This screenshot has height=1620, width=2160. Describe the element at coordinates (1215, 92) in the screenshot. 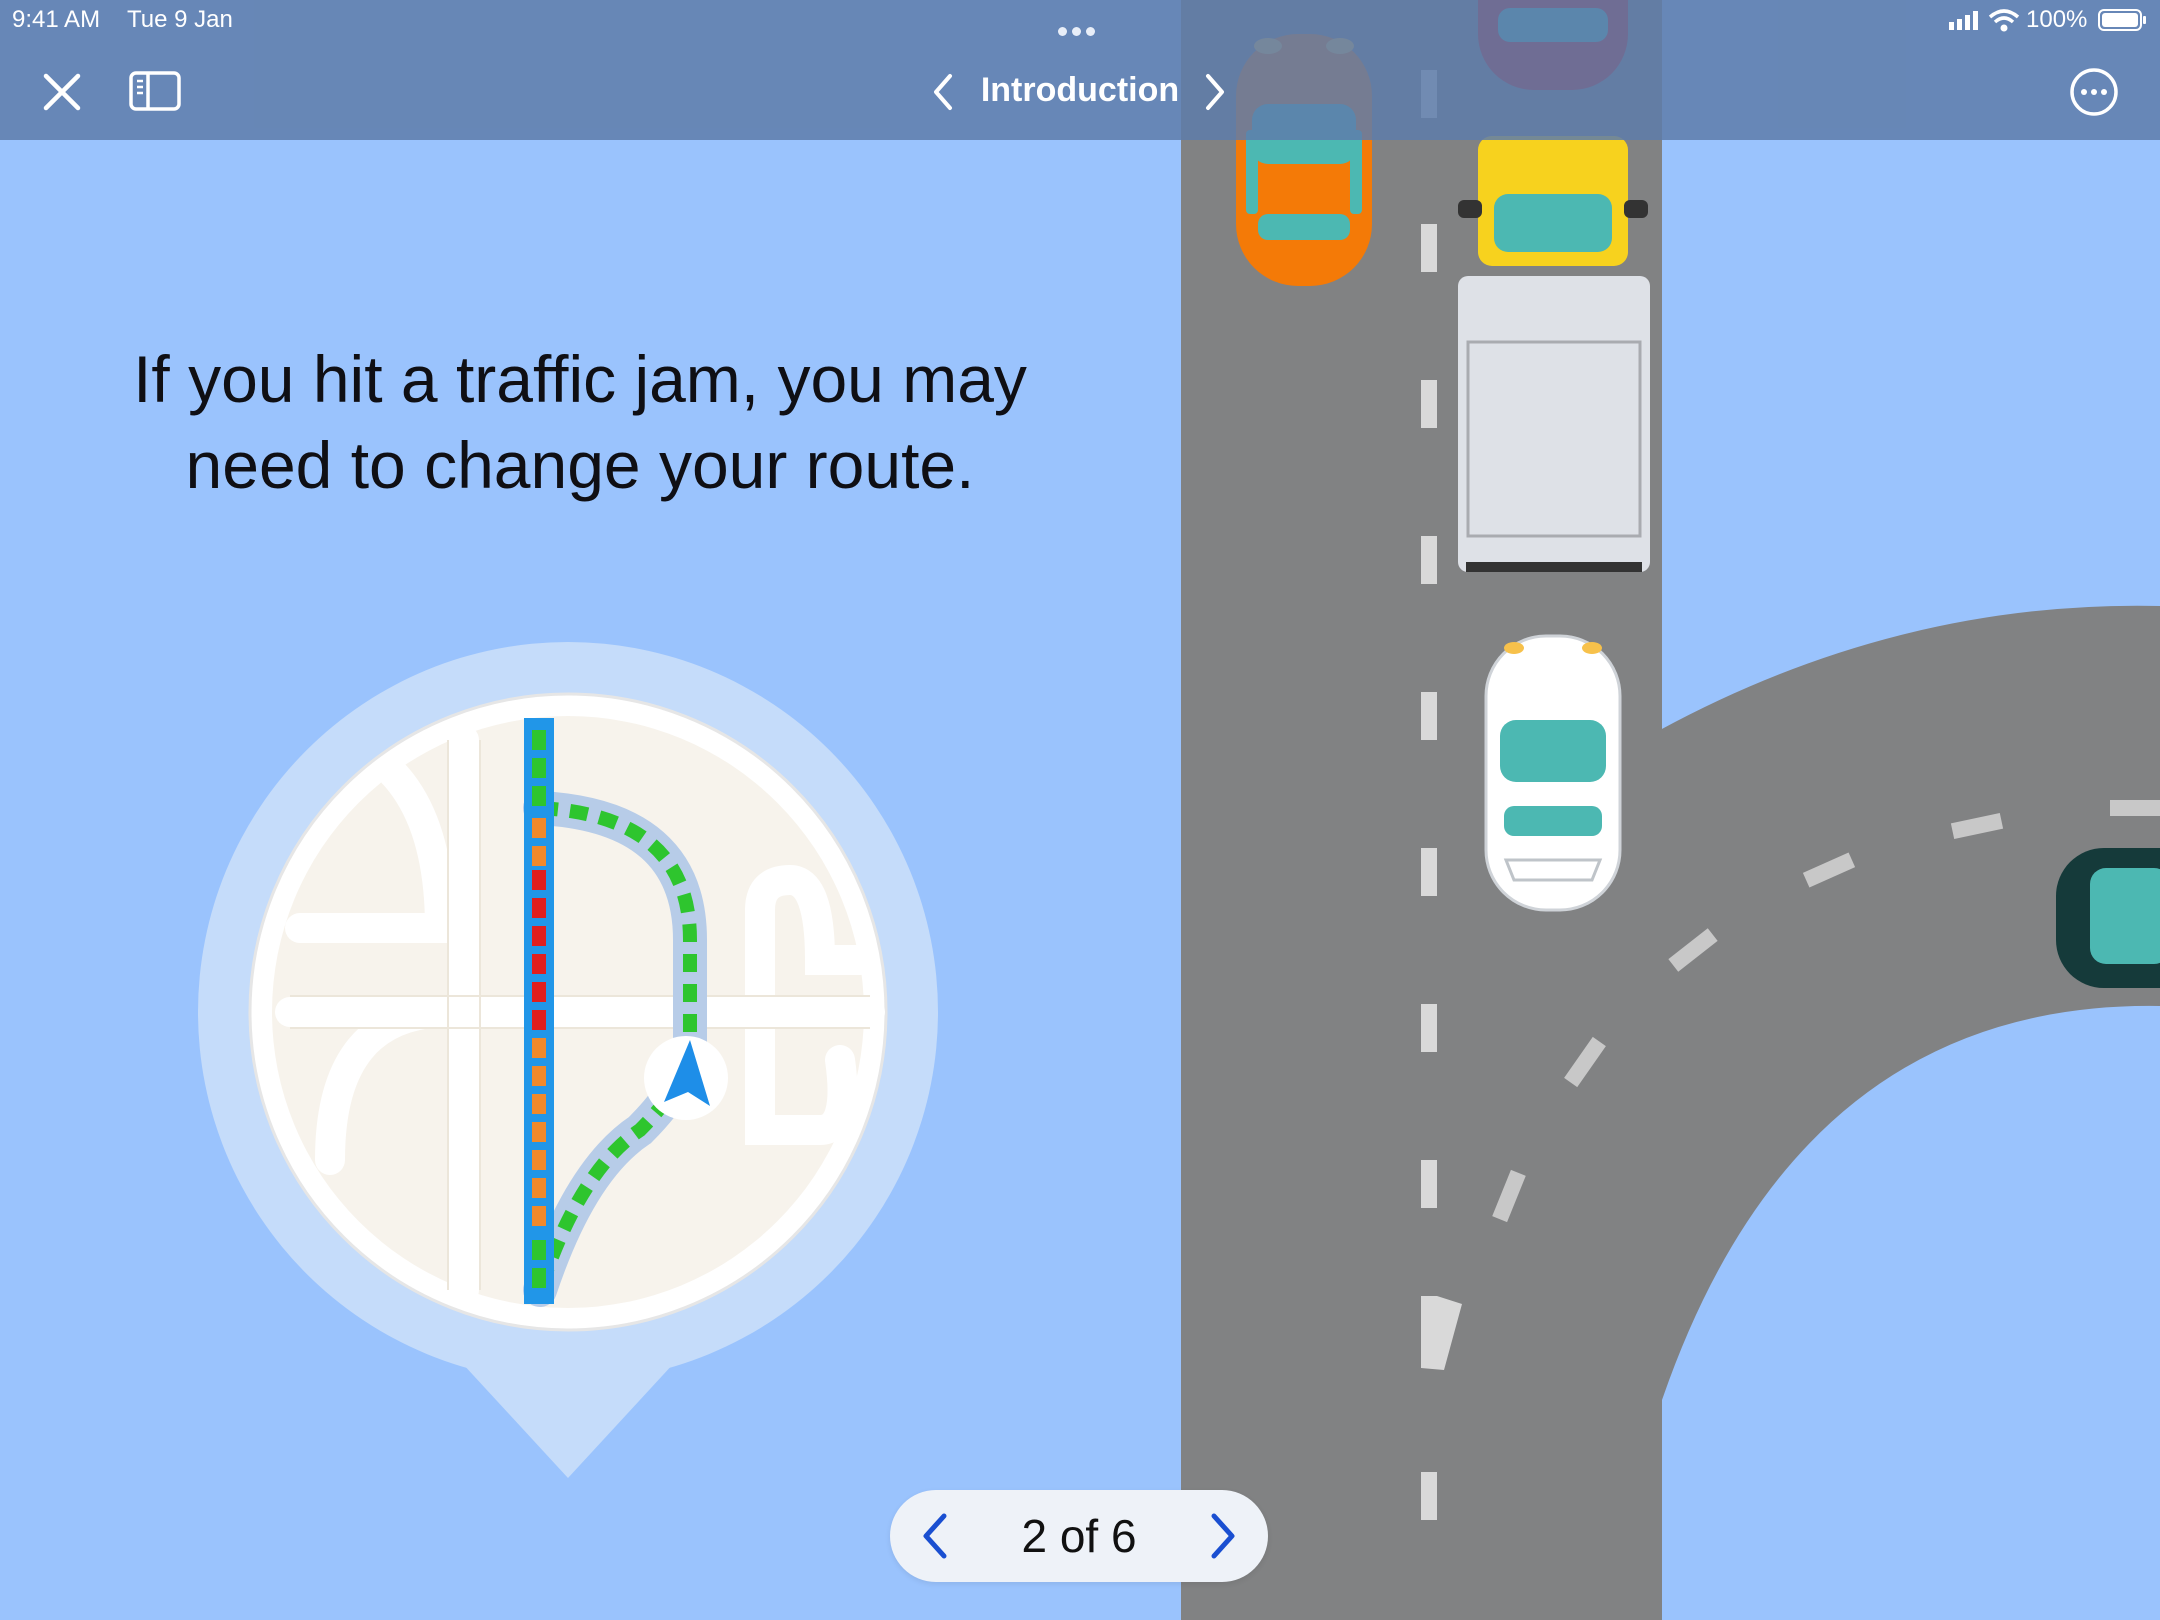

I see `chapter-next-icon` at that location.